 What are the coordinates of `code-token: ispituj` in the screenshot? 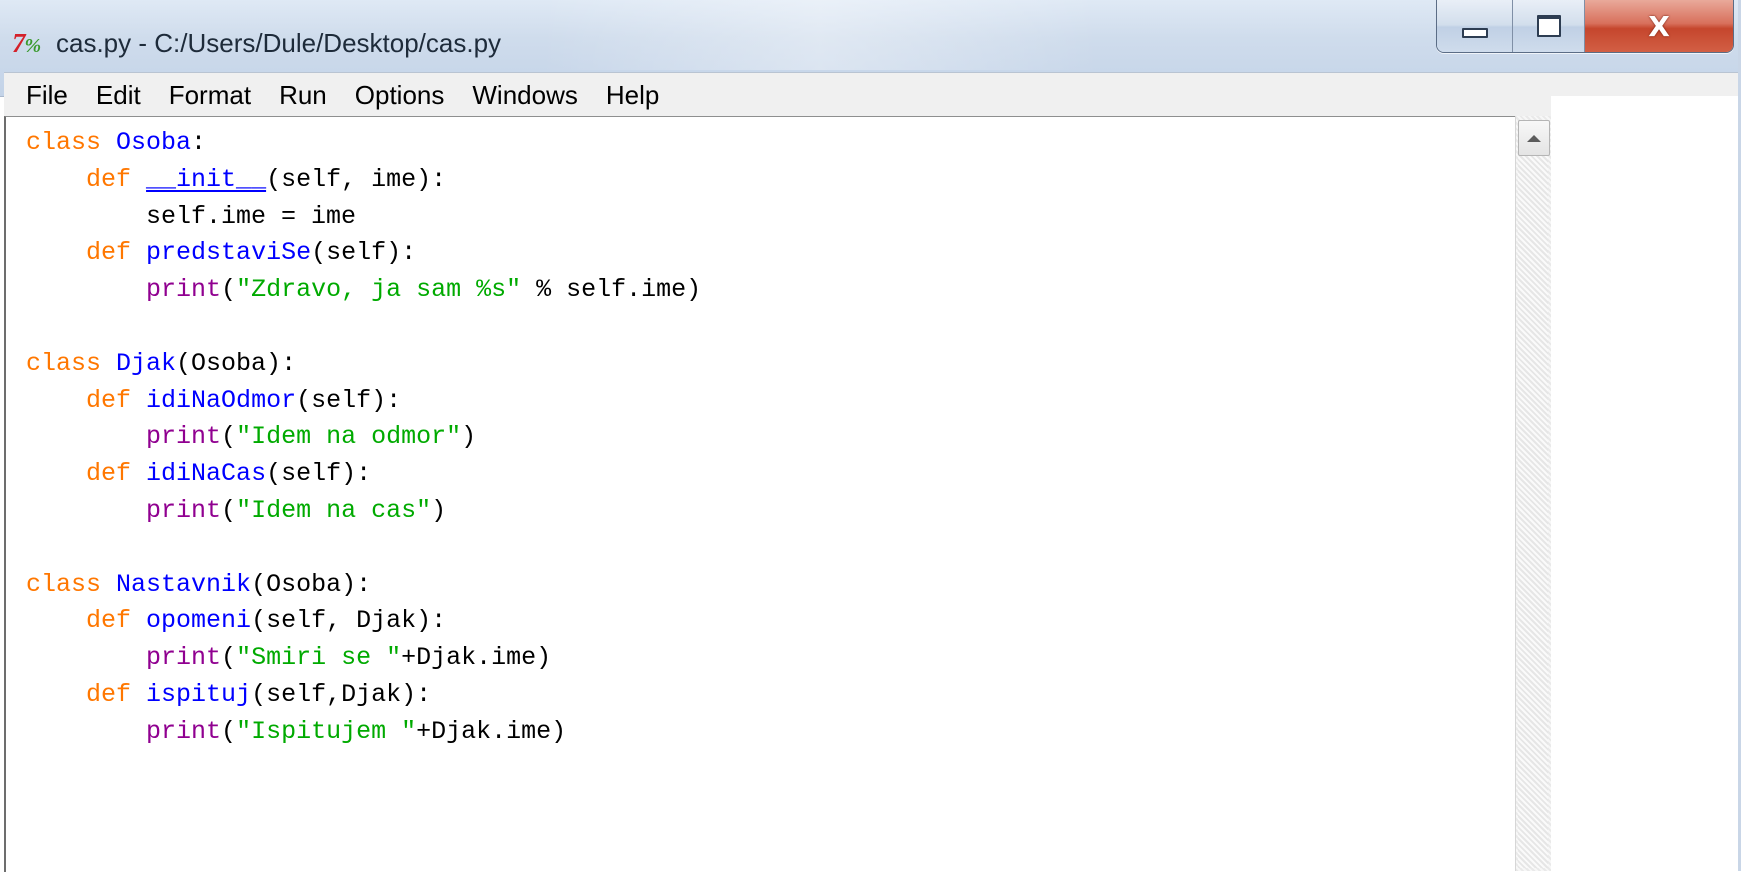 It's located at (199, 694).